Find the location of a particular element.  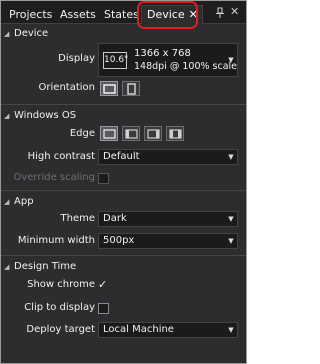

high-contrast-label: High contrast is located at coordinates (61, 156).